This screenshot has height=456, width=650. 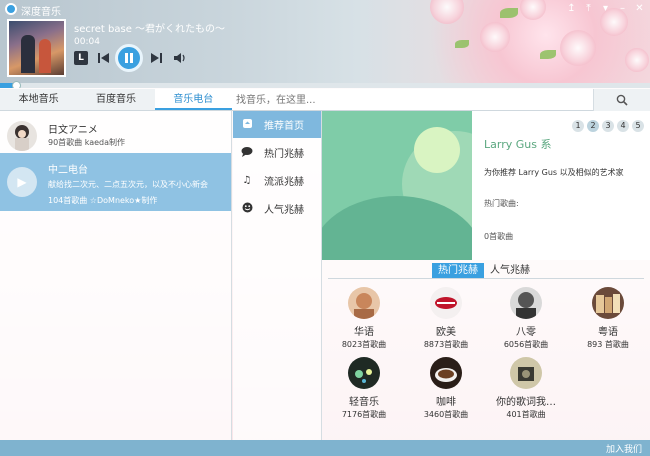 What do you see at coordinates (81, 58) in the screenshot?
I see `lyrics-button: L` at bounding box center [81, 58].